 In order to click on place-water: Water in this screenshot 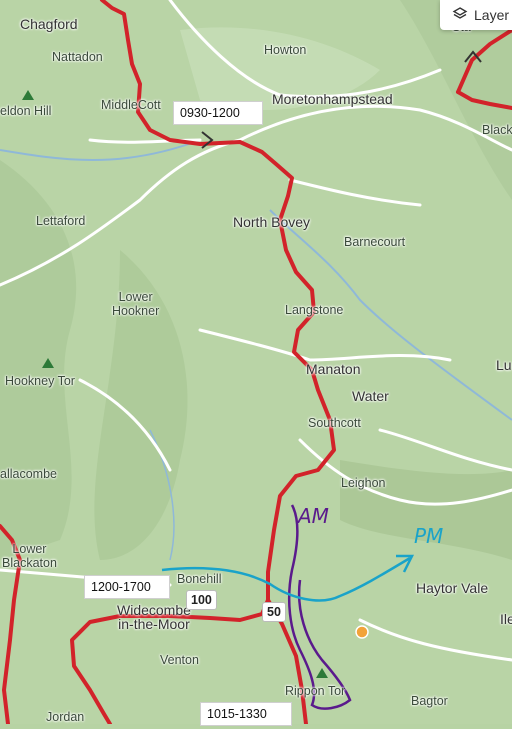, I will do `click(370, 396)`.